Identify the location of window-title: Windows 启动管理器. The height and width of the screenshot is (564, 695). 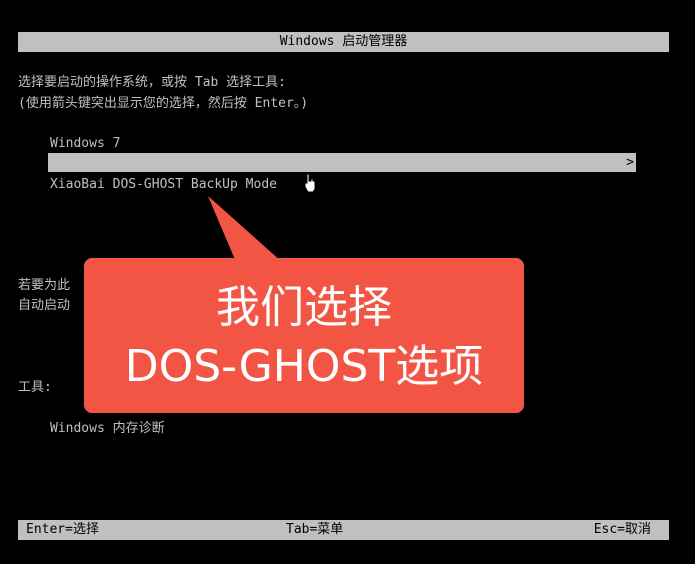
(343, 41).